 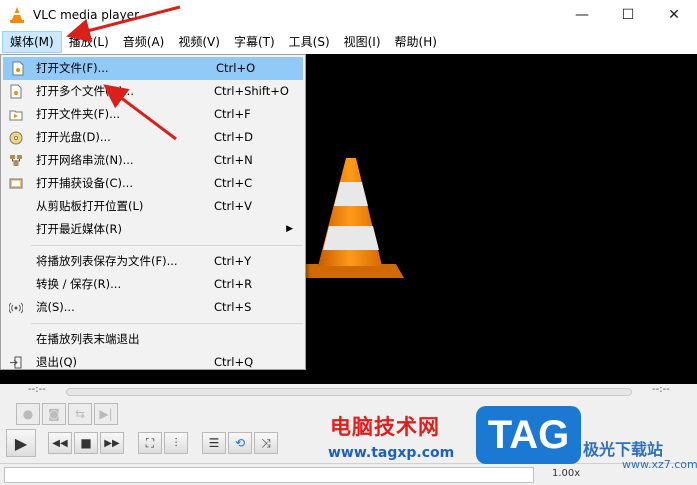 What do you see at coordinates (153, 160) in the screenshot?
I see `menu-open-network: 打开网络串流(N)... Ctrl+N` at bounding box center [153, 160].